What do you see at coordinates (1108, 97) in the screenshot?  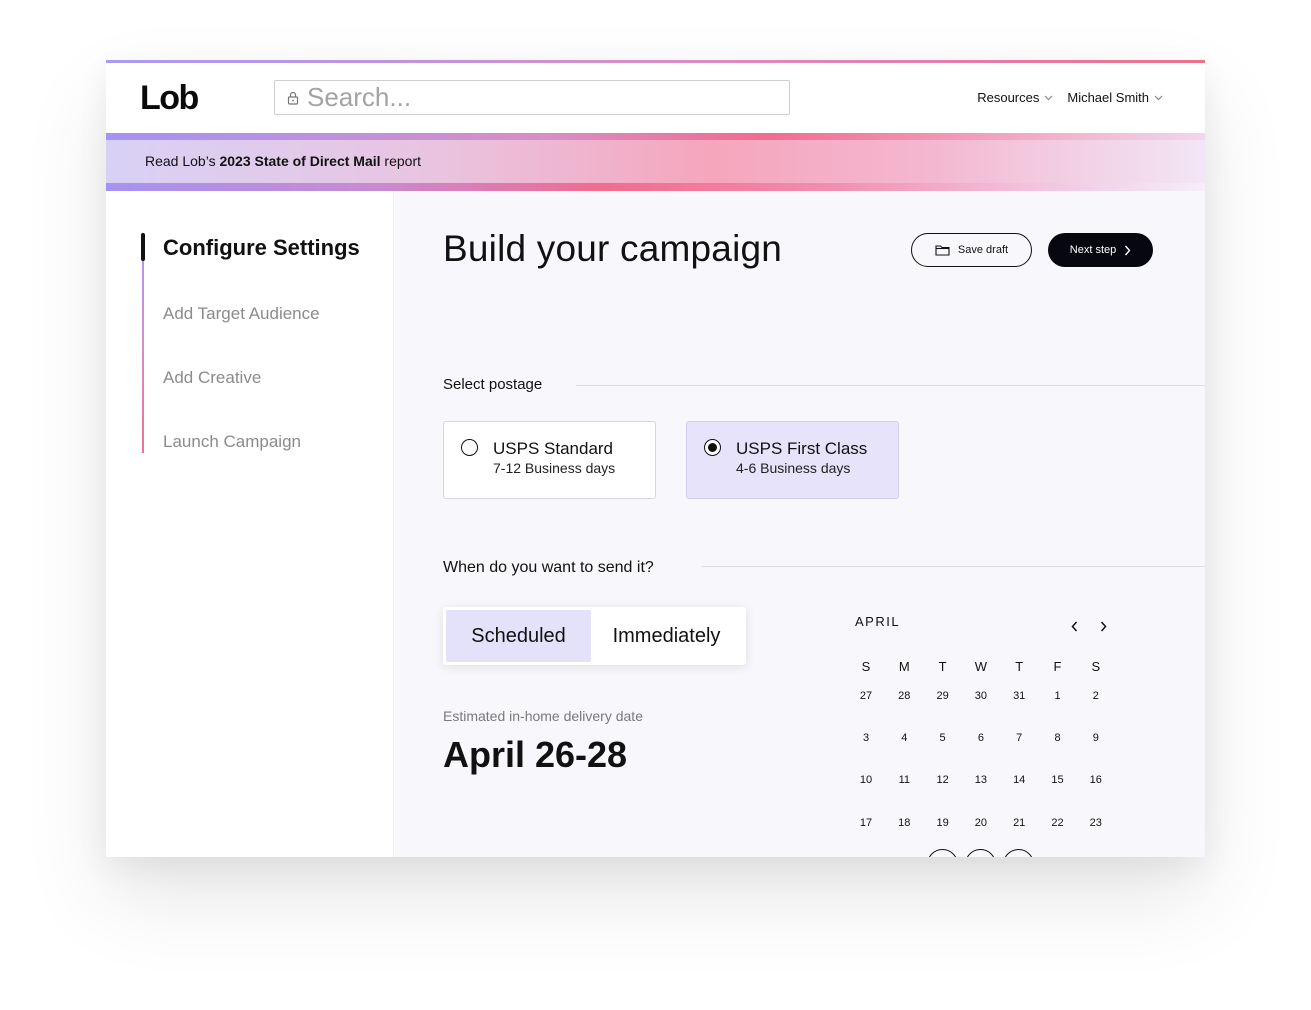 I see `user-name-label: Michael Smith` at bounding box center [1108, 97].